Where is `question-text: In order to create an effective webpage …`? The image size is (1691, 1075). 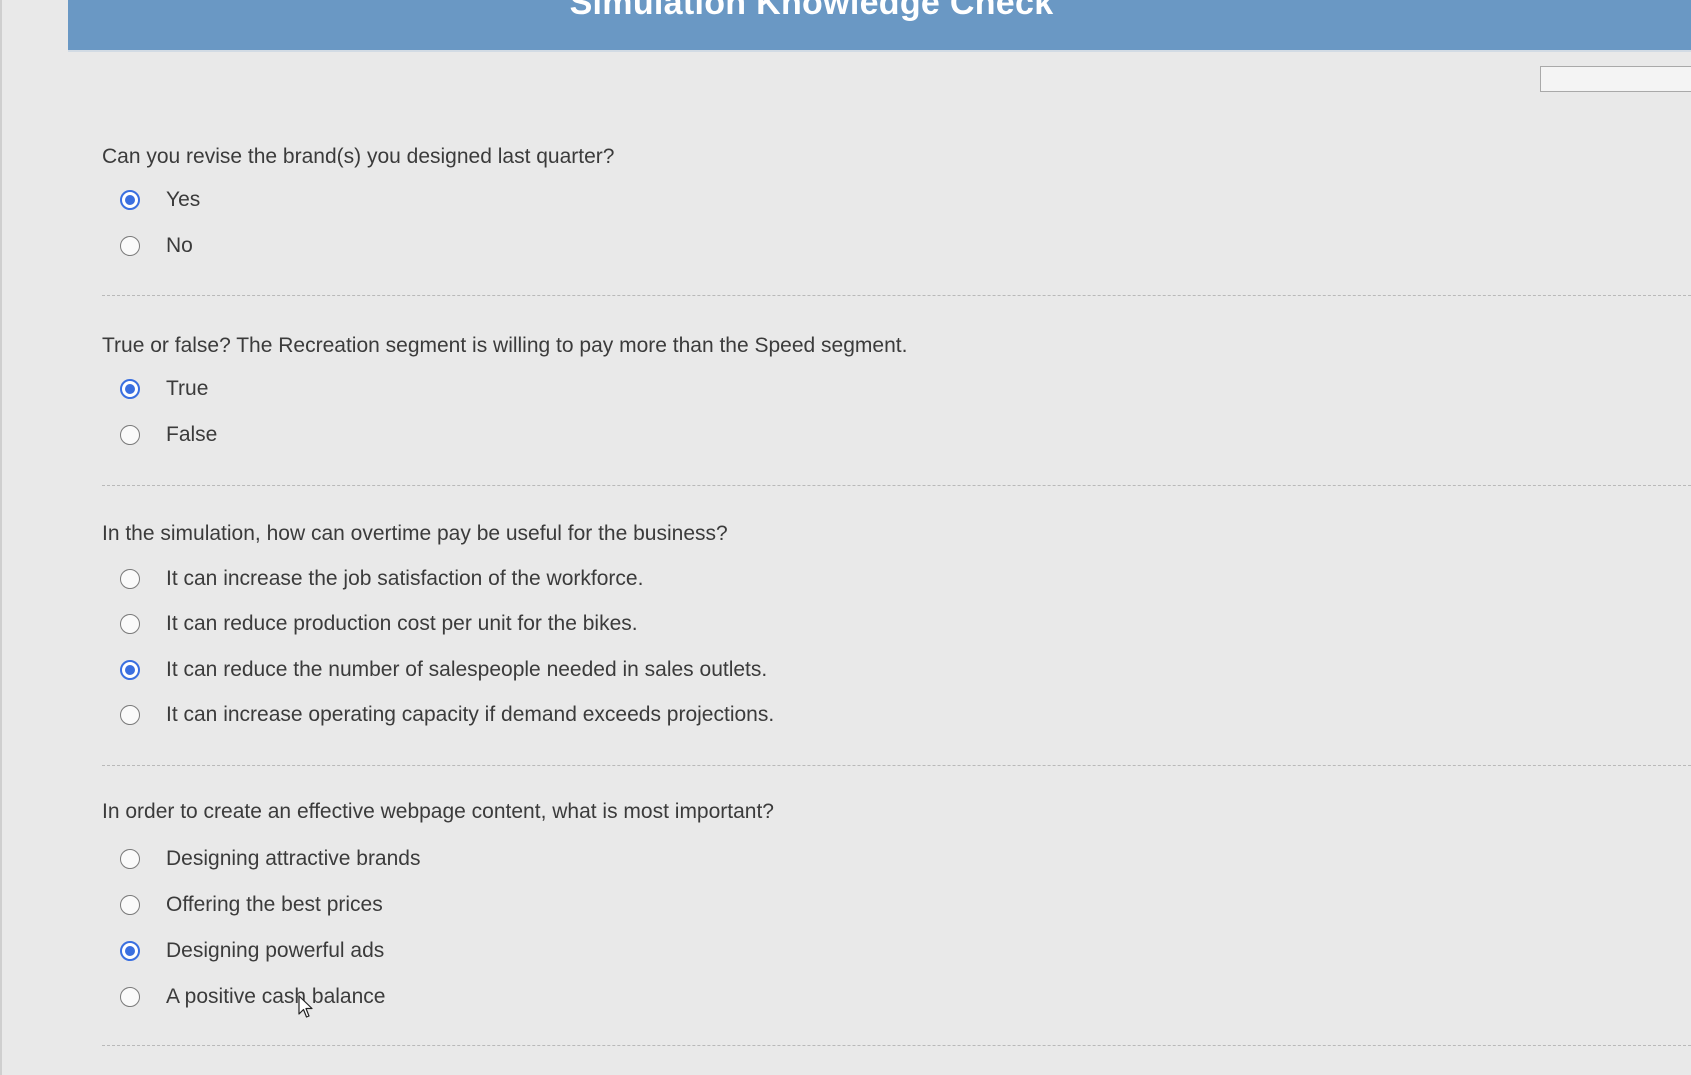 question-text: In order to create an effective webpage … is located at coordinates (438, 811).